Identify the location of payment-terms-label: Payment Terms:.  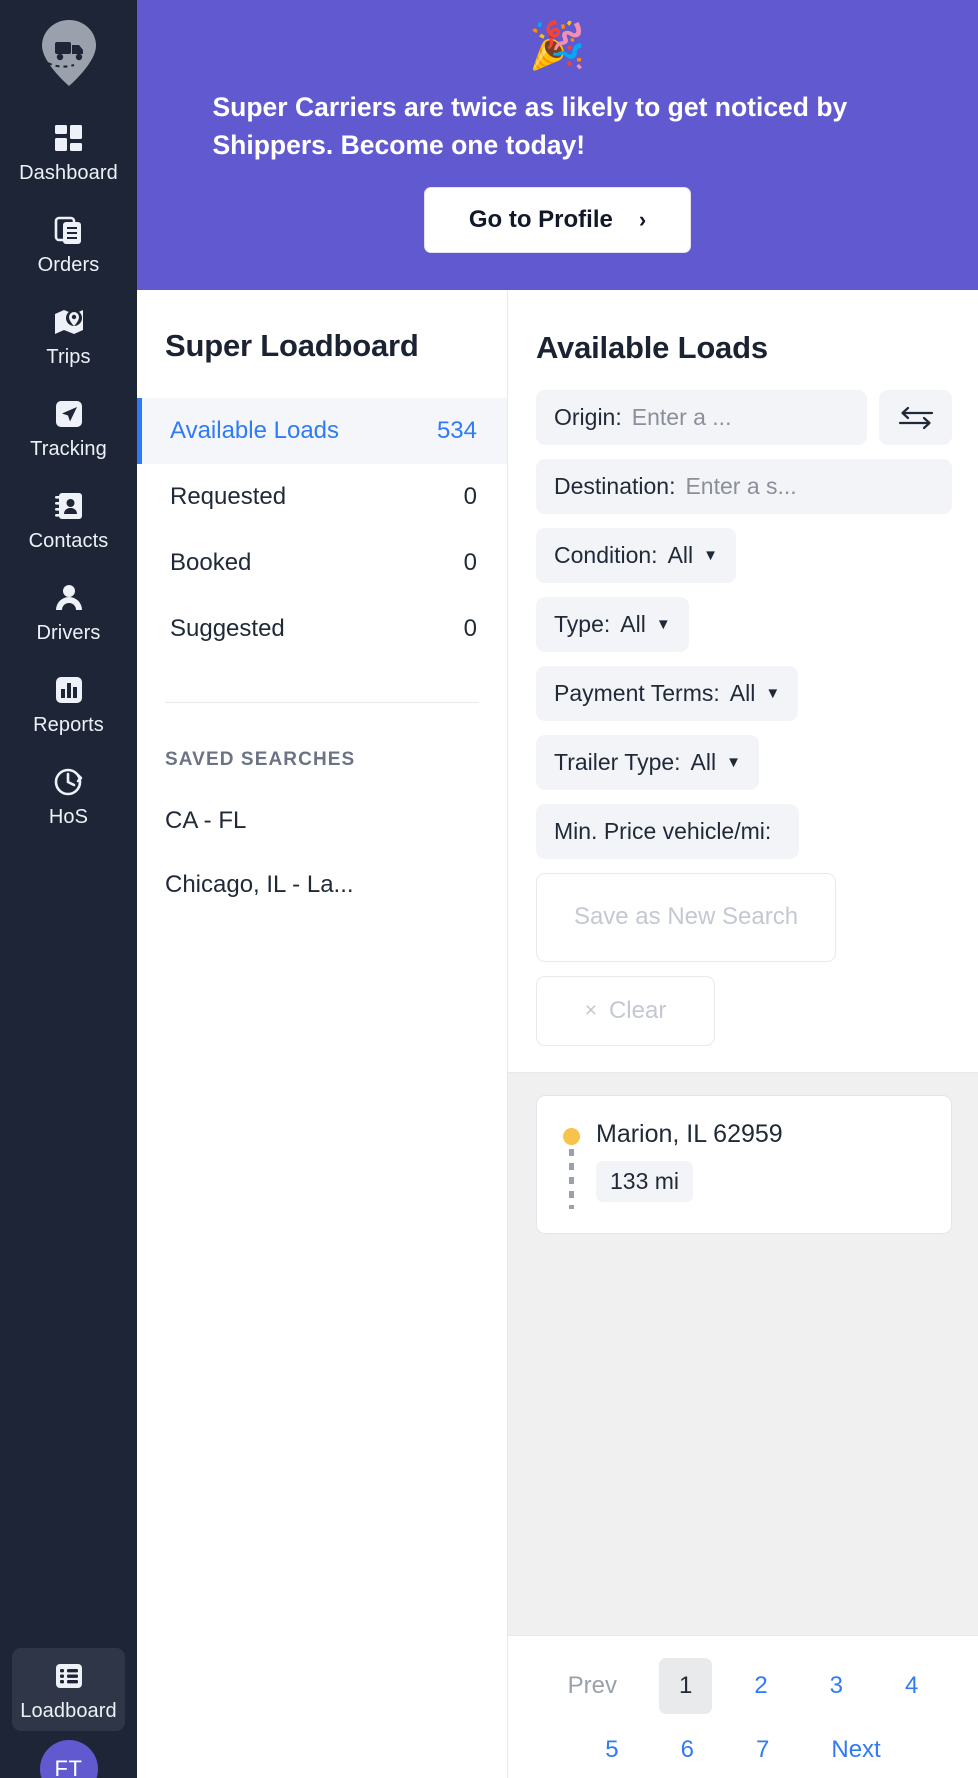
(637, 693).